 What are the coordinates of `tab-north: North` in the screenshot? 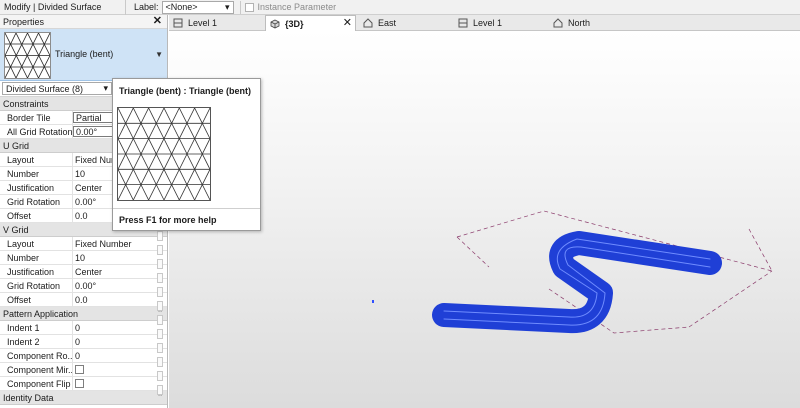 It's located at (595, 23).